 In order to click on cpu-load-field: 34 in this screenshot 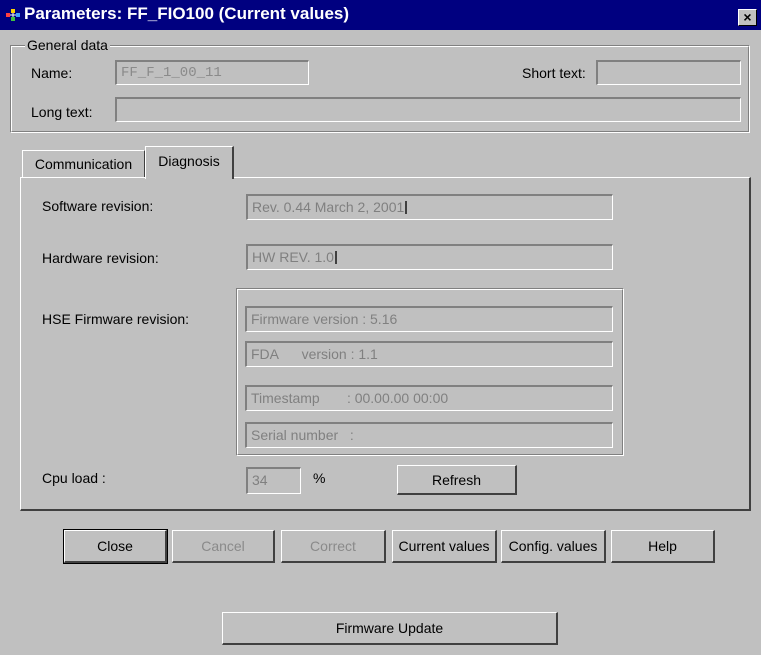, I will do `click(273, 480)`.